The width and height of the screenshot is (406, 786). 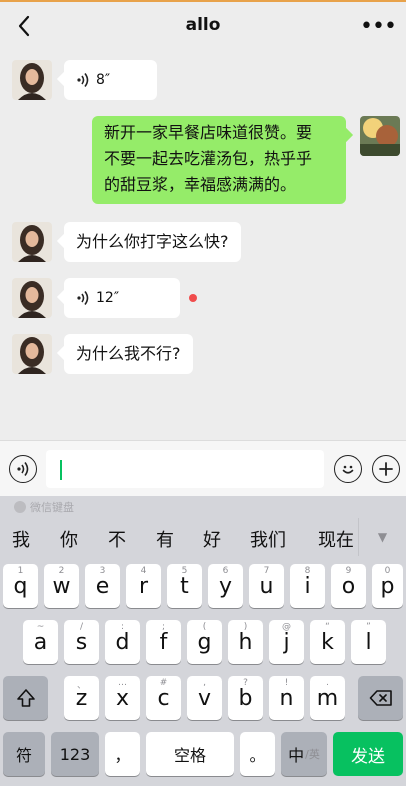 What do you see at coordinates (102, 571) in the screenshot?
I see `key-hint: 3` at bounding box center [102, 571].